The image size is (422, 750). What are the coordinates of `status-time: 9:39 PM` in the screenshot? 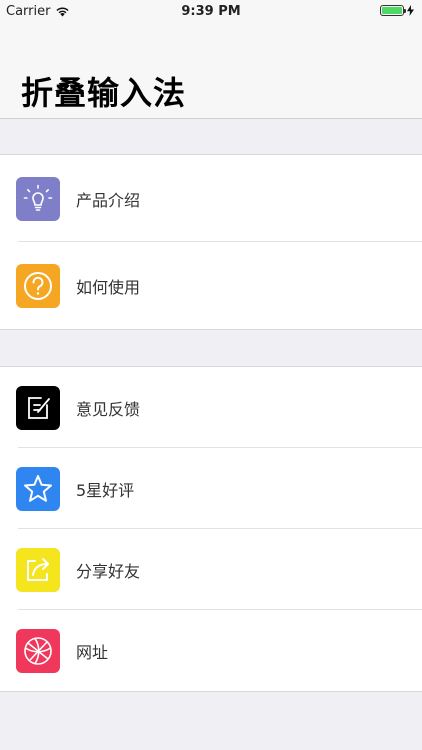 It's located at (211, 11).